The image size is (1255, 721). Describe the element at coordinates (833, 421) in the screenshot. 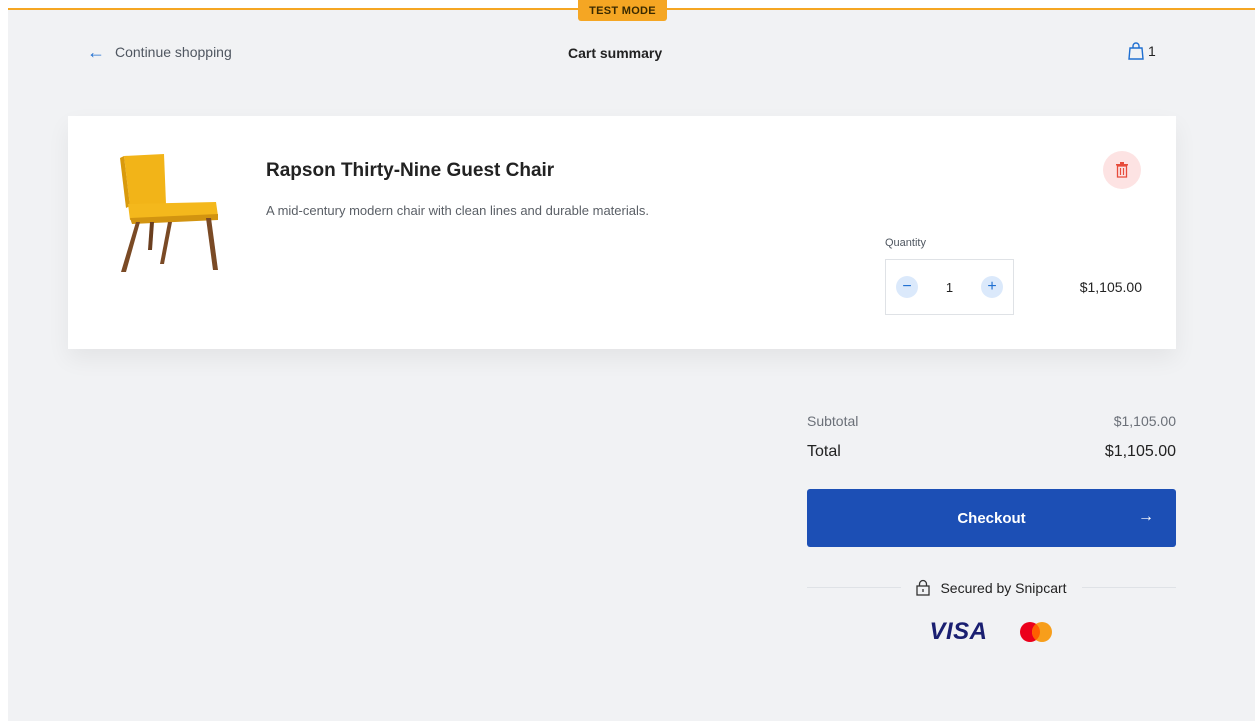

I see `subtotal-label: Subtotal` at that location.